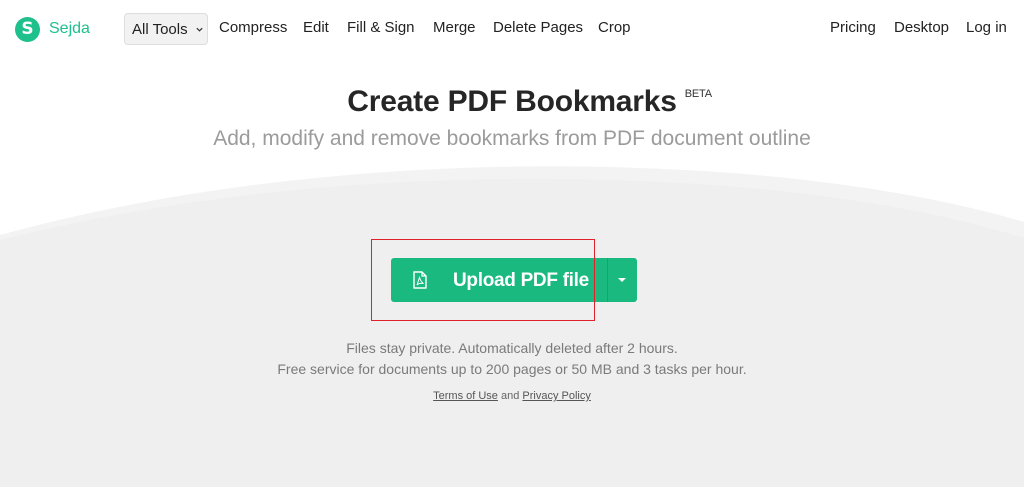 The height and width of the screenshot is (487, 1024). I want to click on terms-of-use-link: Terms of Use, so click(465, 396).